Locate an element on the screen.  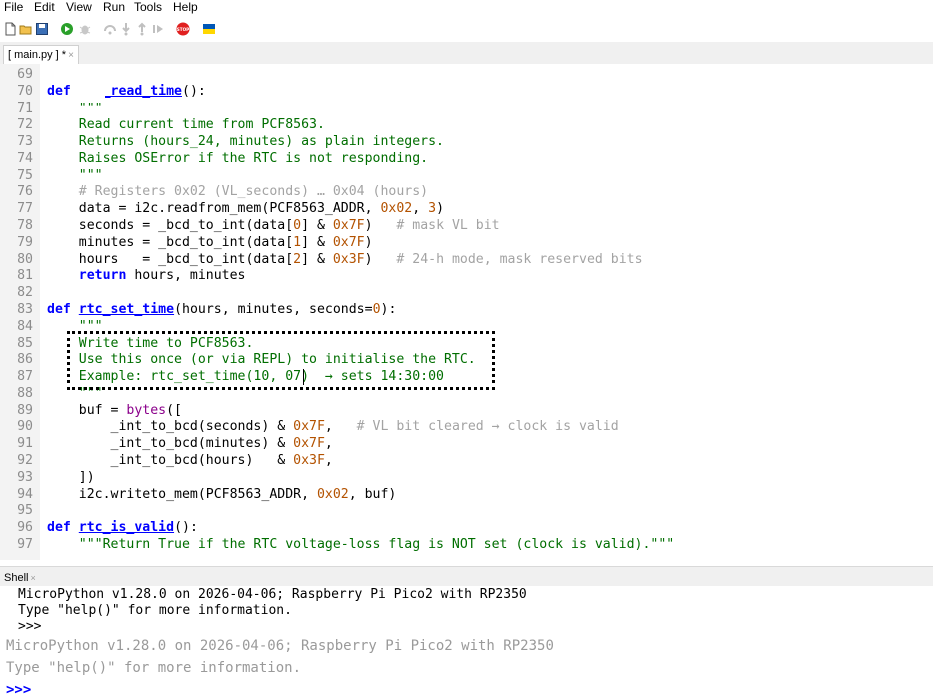
line-number: 71 is located at coordinates (25, 108).